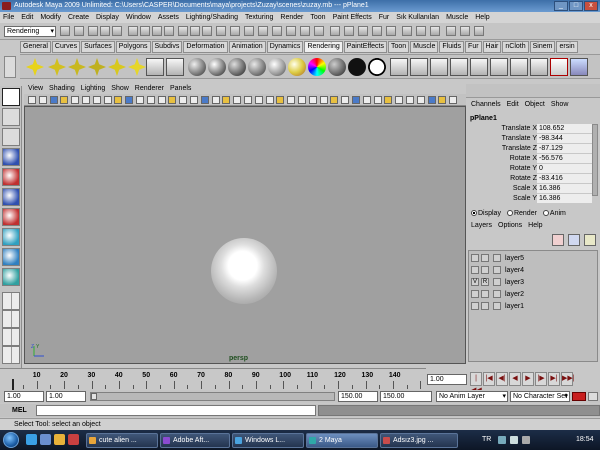  I want to click on channel-attribute-row: Scale X 16.386, so click(530, 188).